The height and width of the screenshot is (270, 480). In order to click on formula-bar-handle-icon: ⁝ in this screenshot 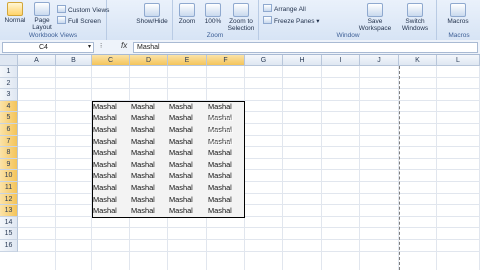, I will do `click(101, 46)`.